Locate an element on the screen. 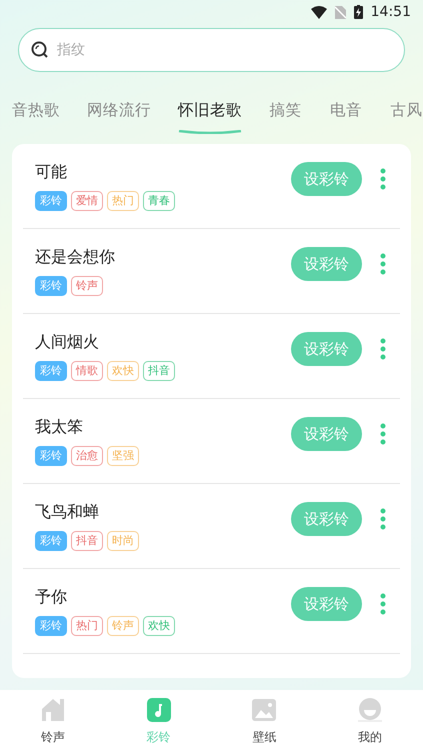  nav-tab: 我的 is located at coordinates (370, 721).